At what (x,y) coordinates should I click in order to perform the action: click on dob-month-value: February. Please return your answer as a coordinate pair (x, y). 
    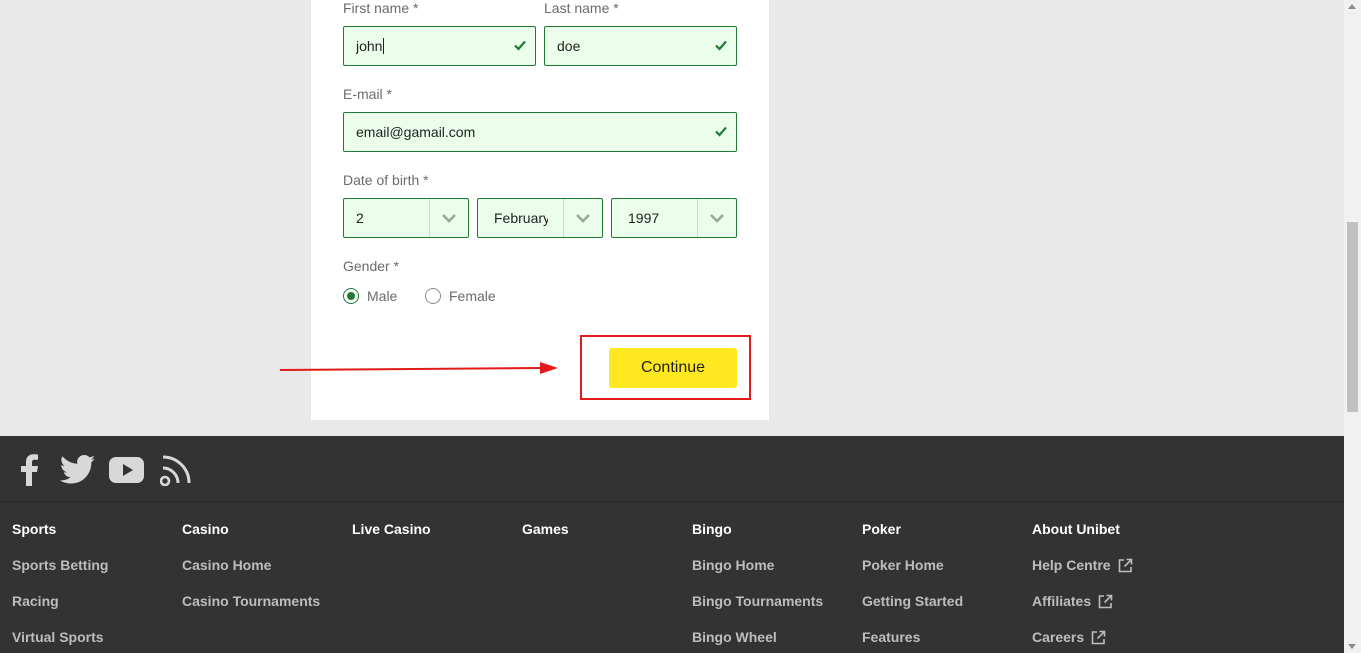
    Looking at the image, I should click on (521, 218).